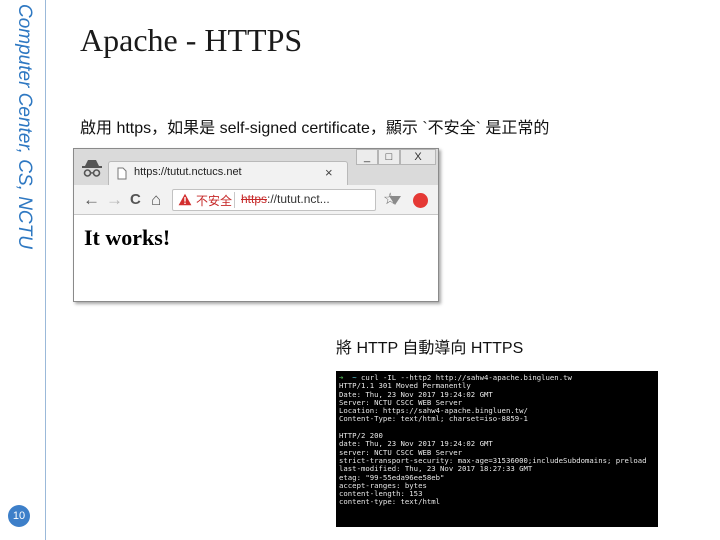 The width and height of the screenshot is (720, 540). I want to click on opera-icon, so click(420, 200).